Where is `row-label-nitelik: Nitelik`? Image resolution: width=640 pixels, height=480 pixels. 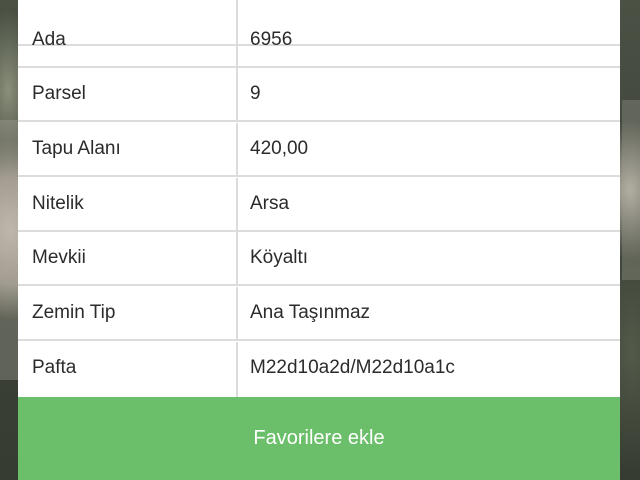 row-label-nitelik: Nitelik is located at coordinates (58, 203).